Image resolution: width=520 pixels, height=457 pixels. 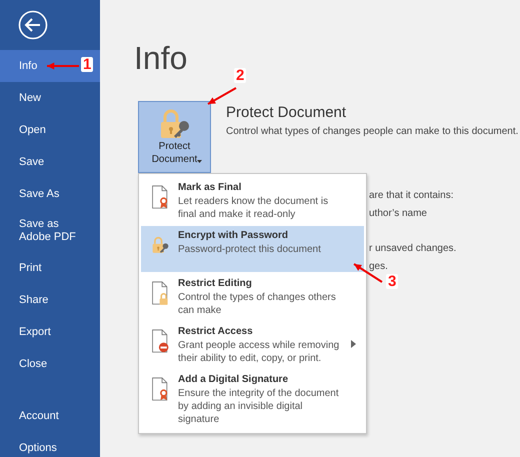 I want to click on menu-item: Add a Digital Signature Ensure the integrity of the document by adding an invisible digital signature, so click(x=252, y=399).